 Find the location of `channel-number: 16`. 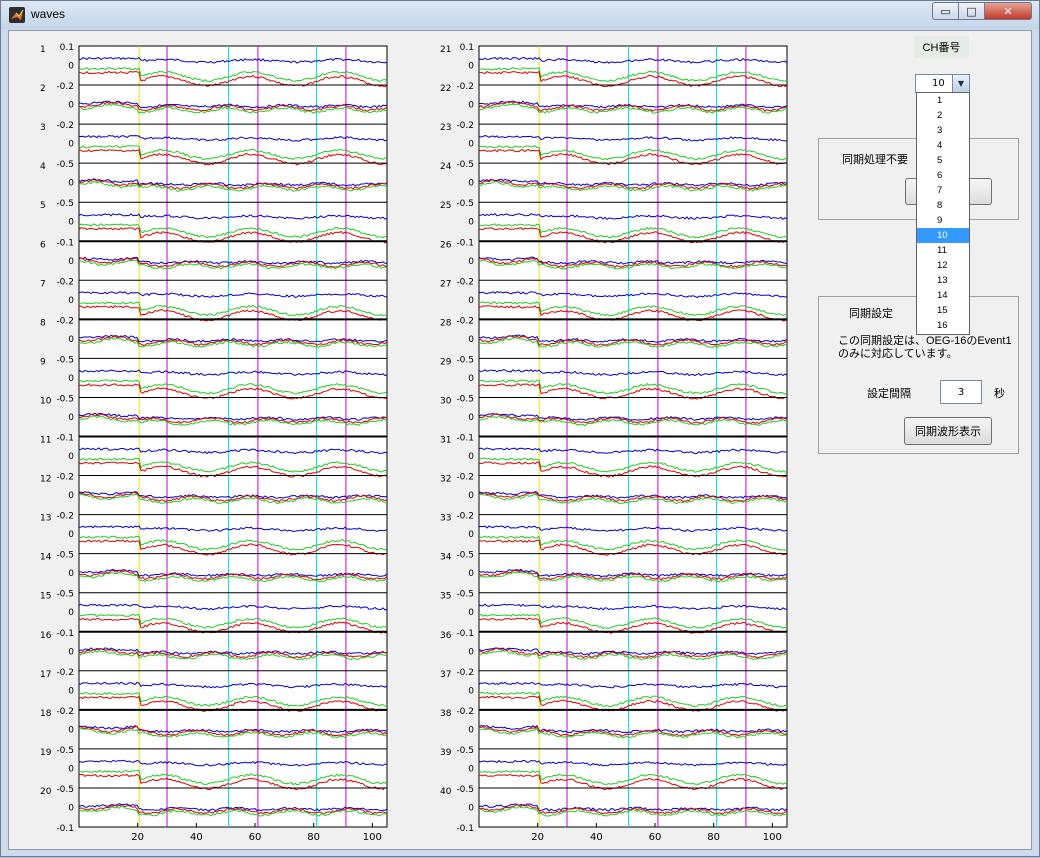

channel-number: 16 is located at coordinates (46, 636).